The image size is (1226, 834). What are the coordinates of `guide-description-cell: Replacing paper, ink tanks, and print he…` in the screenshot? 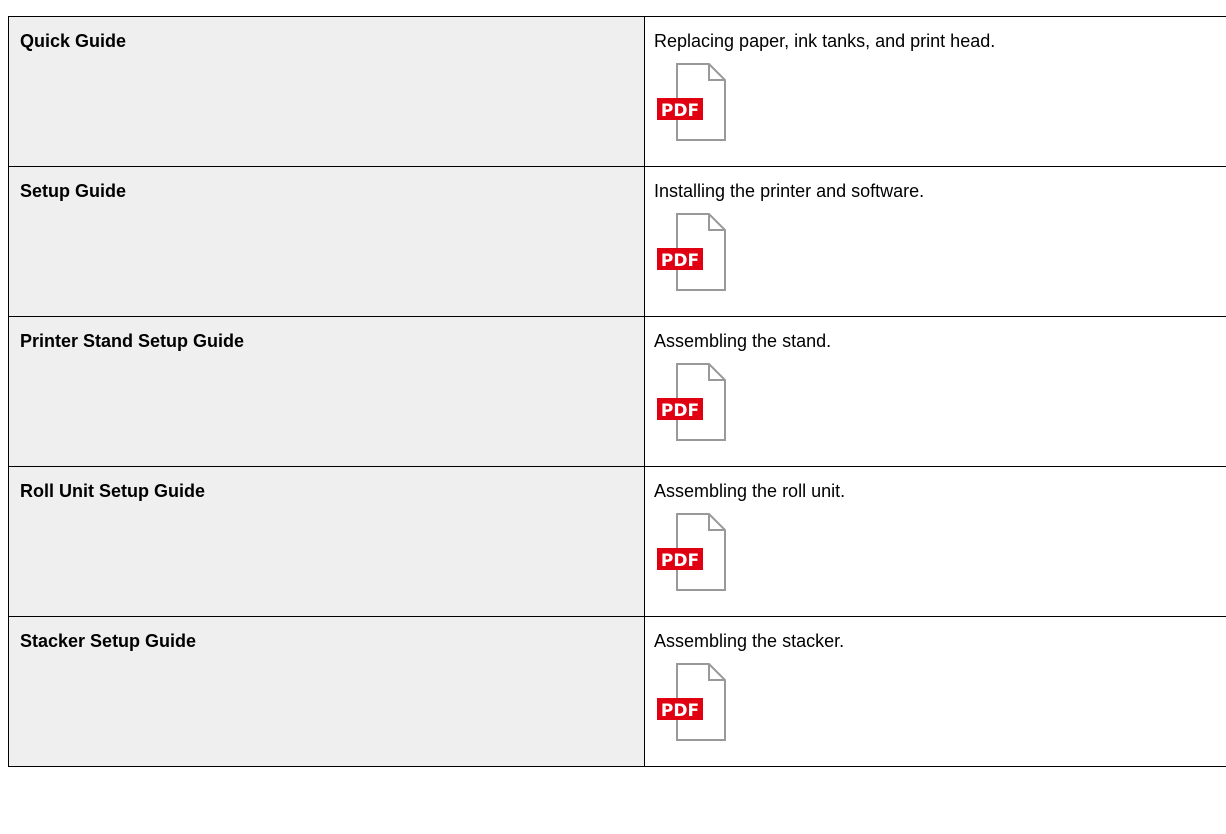 It's located at (935, 91).